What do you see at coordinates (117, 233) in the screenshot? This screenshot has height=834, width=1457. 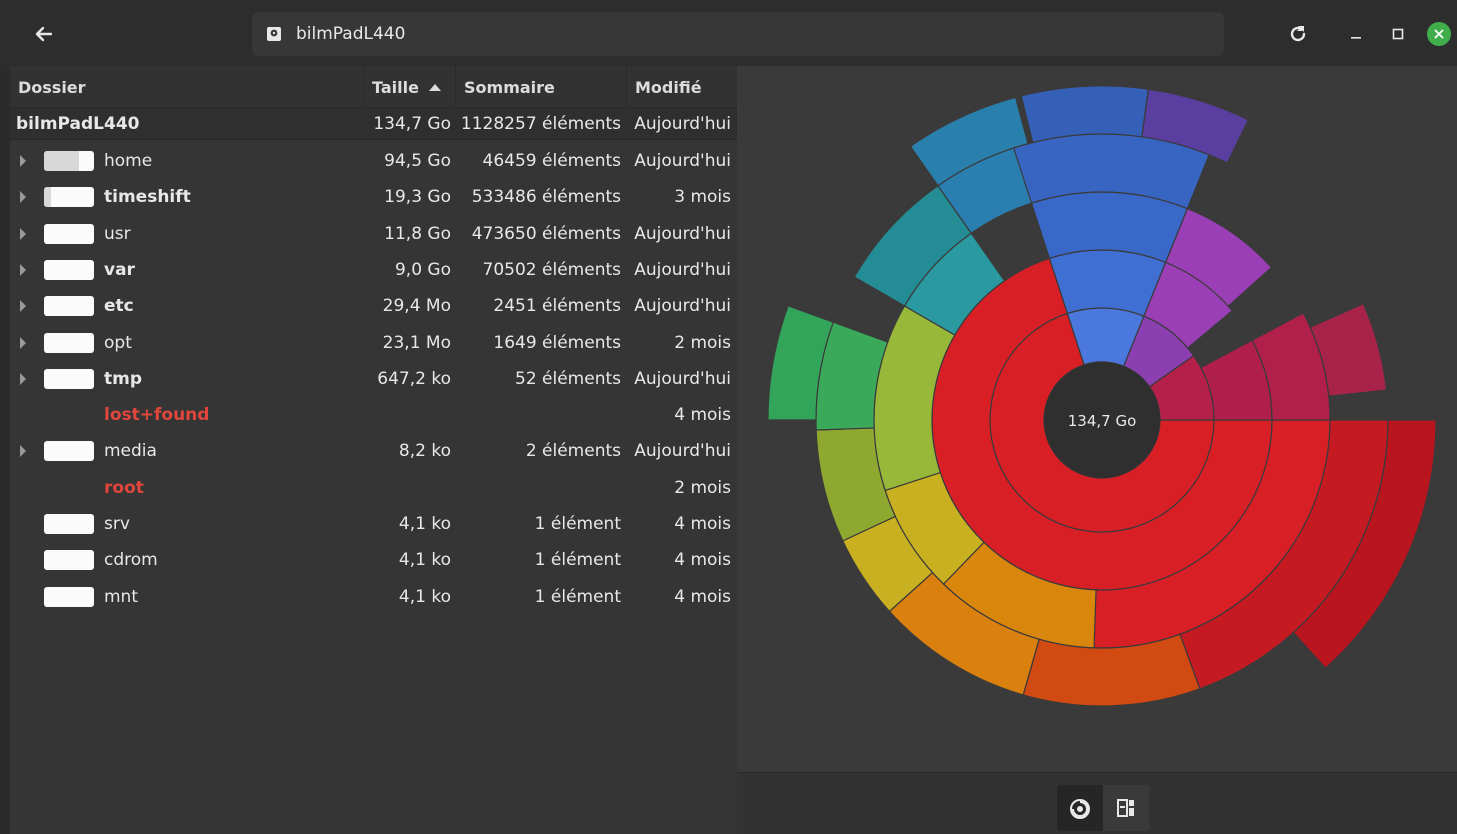 I see `folder-name: usr` at bounding box center [117, 233].